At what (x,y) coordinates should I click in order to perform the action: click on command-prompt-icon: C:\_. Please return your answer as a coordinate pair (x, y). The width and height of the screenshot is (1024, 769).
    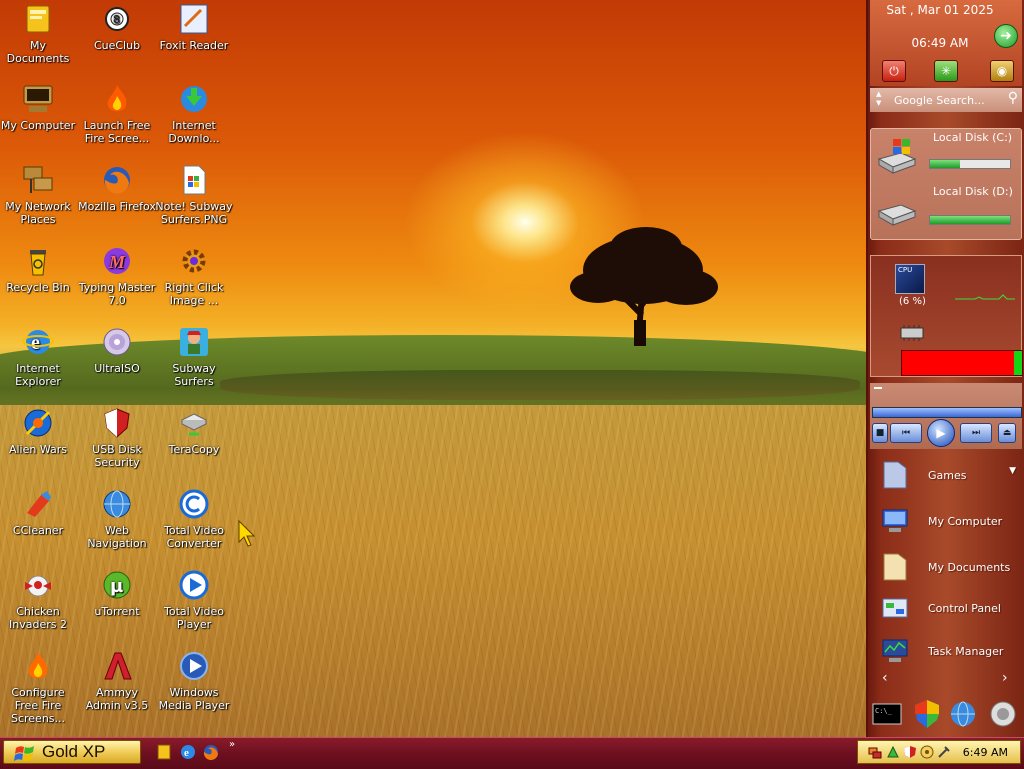
    Looking at the image, I should click on (887, 714).